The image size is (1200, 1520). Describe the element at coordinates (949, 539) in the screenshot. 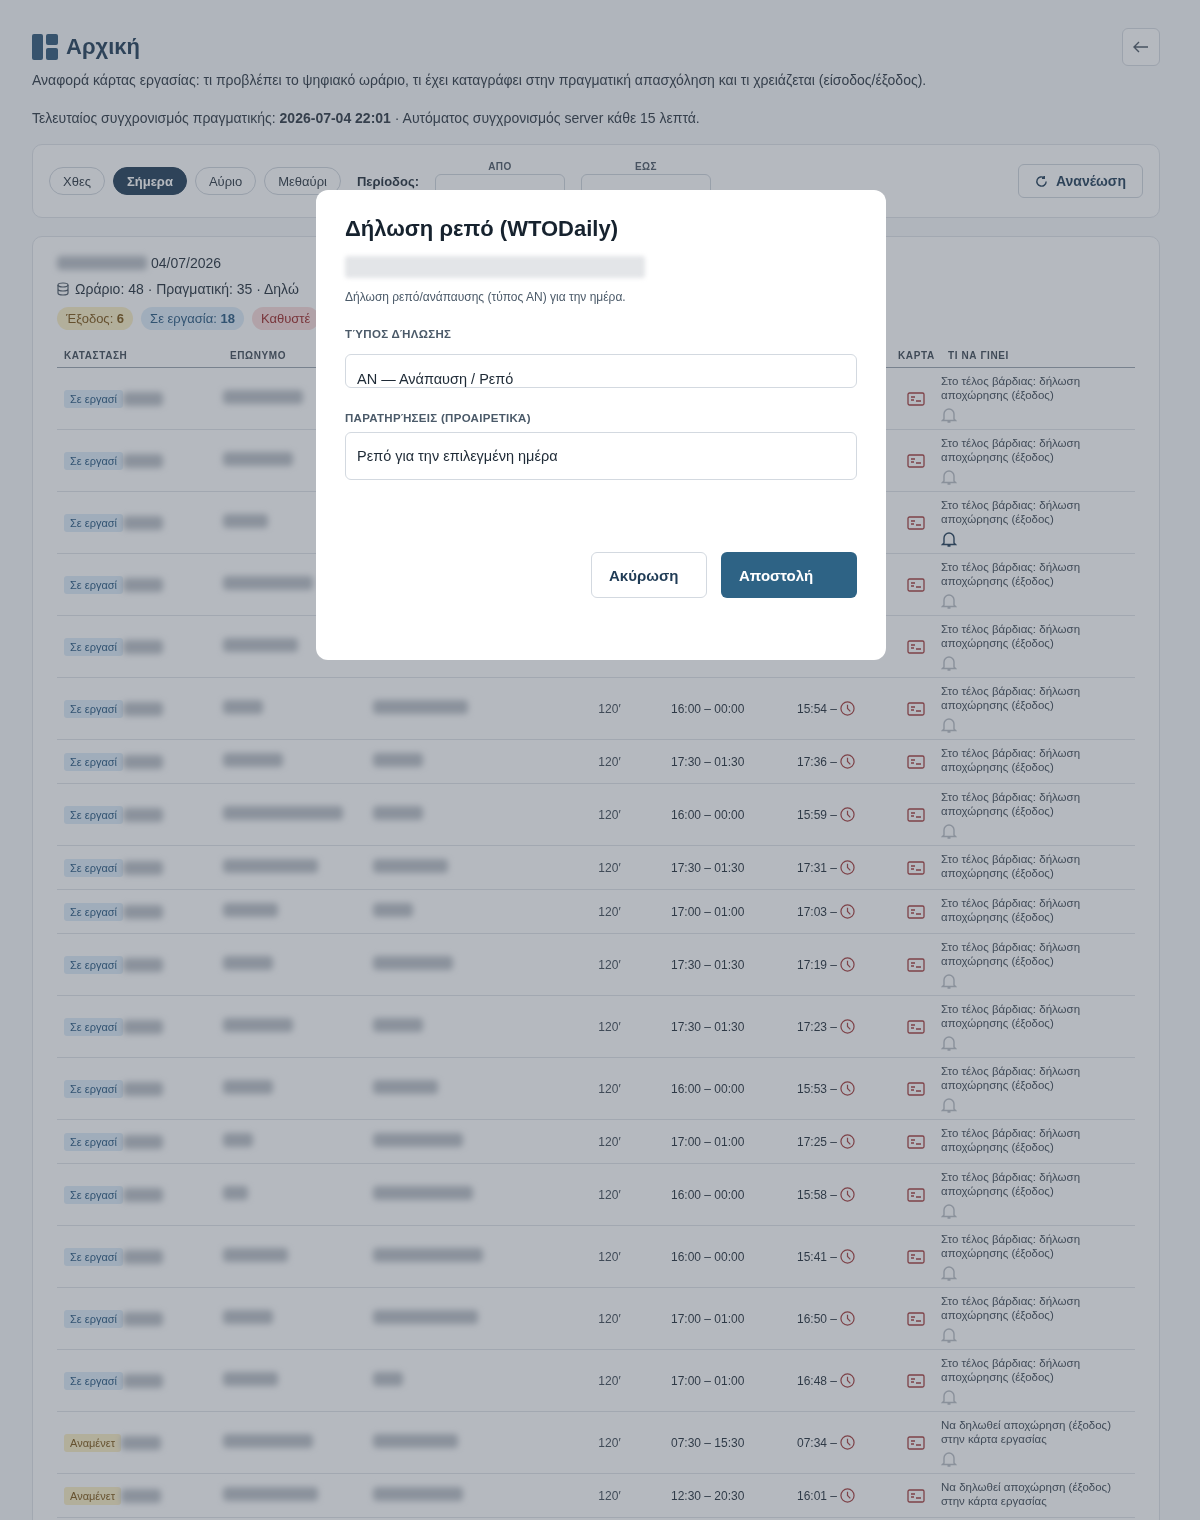

I see `bell-icon` at that location.